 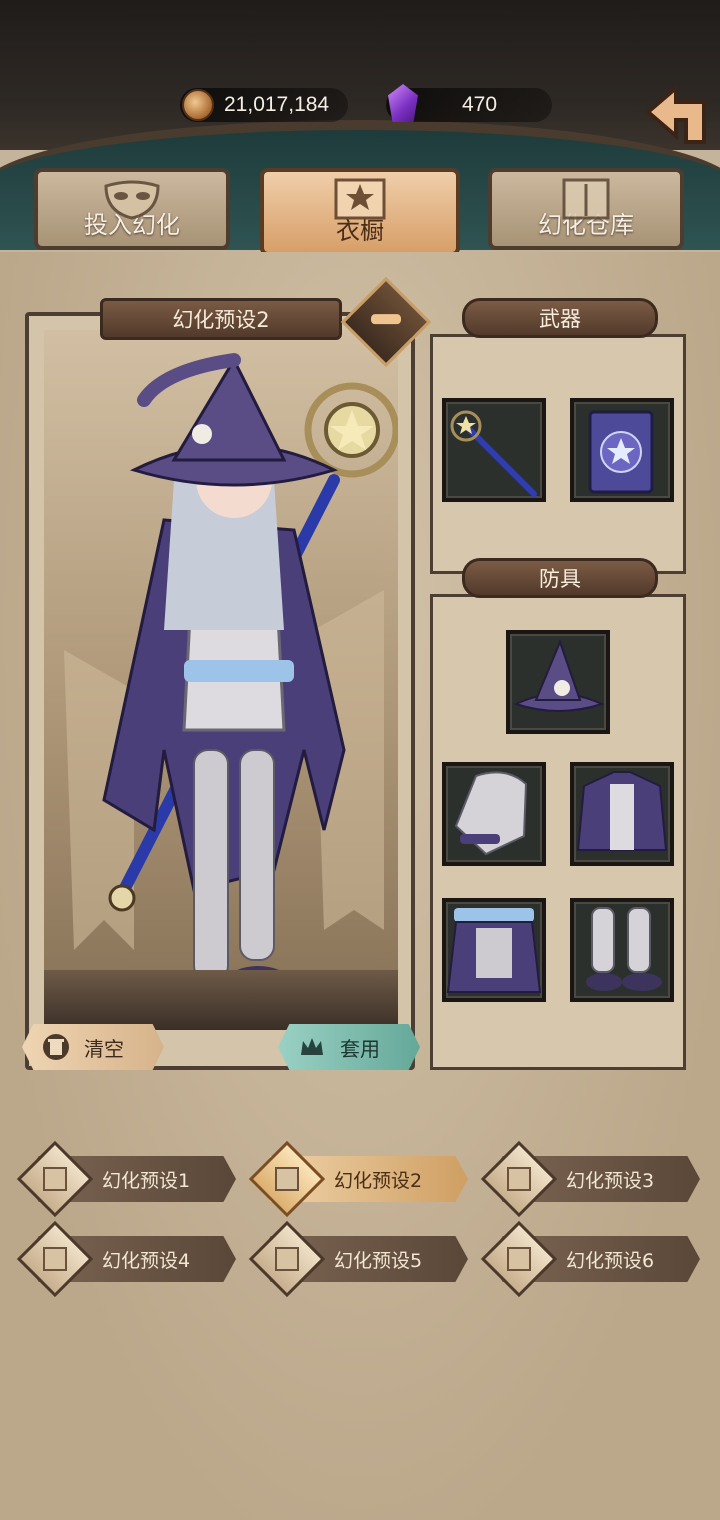 I want to click on armor-slot-hat, so click(x=558, y=682).